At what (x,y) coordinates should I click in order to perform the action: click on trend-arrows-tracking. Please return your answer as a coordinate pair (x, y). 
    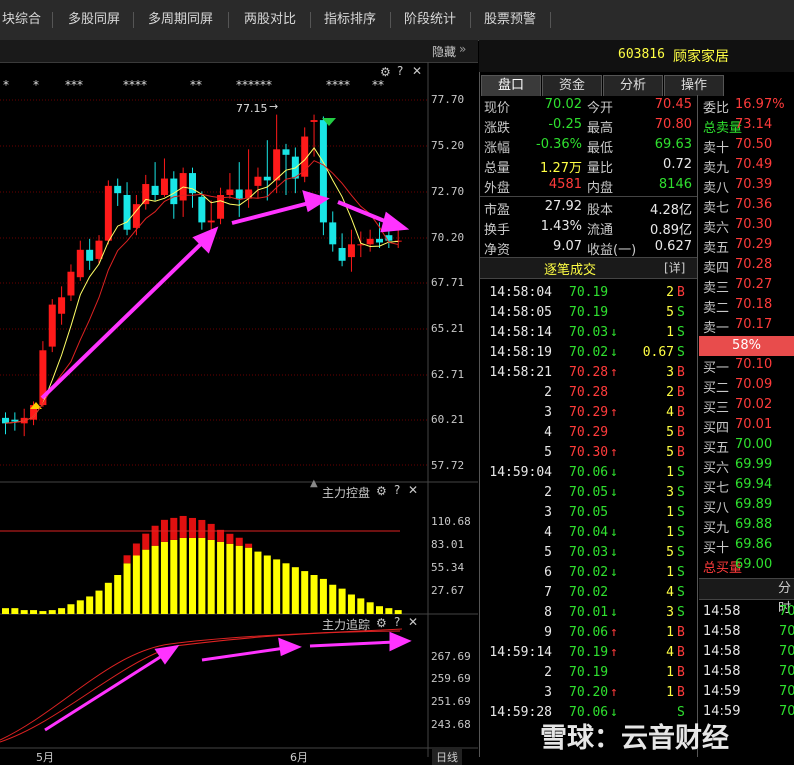
    Looking at the image, I should click on (228, 681).